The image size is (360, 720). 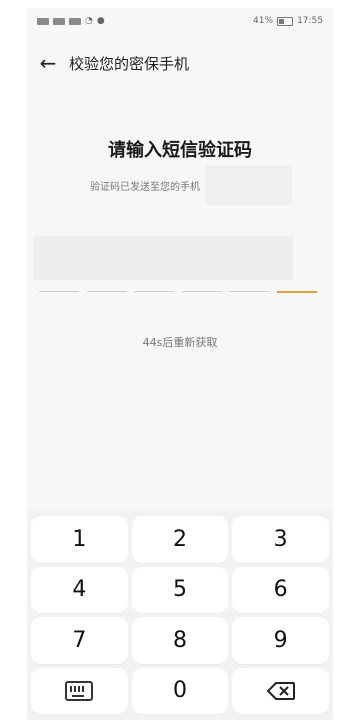 I want to click on key-4: 4, so click(x=79, y=589).